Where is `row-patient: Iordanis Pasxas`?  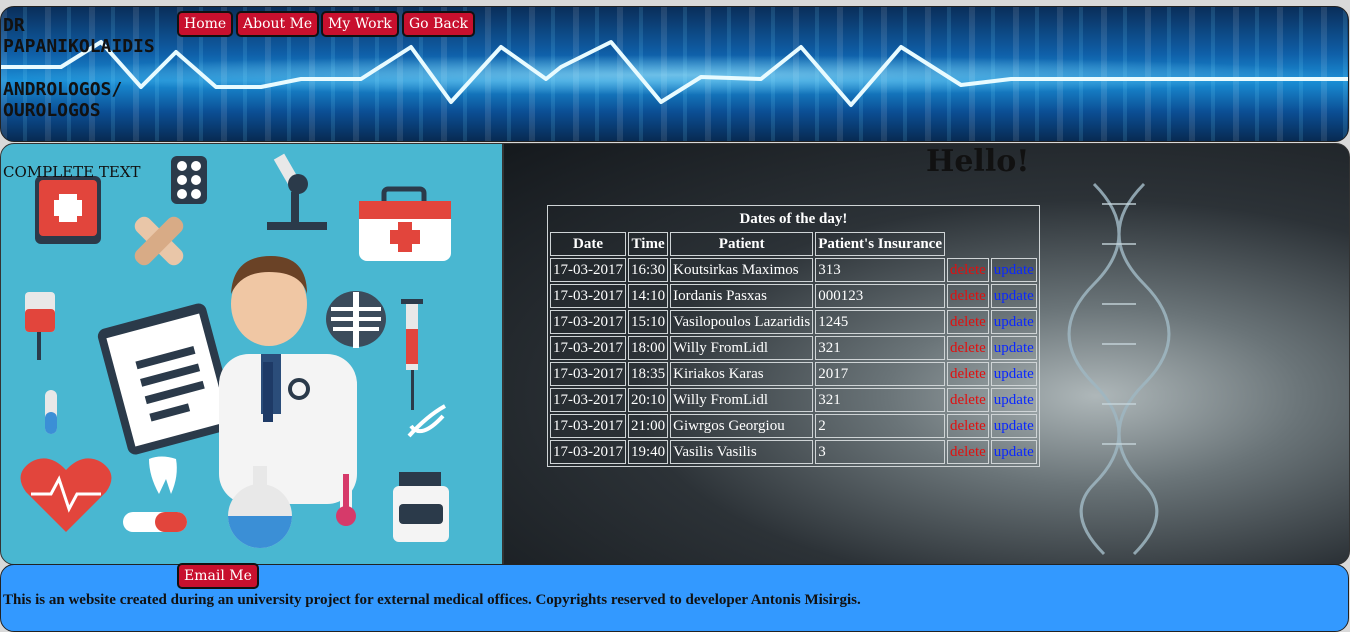 row-patient: Iordanis Pasxas is located at coordinates (742, 296).